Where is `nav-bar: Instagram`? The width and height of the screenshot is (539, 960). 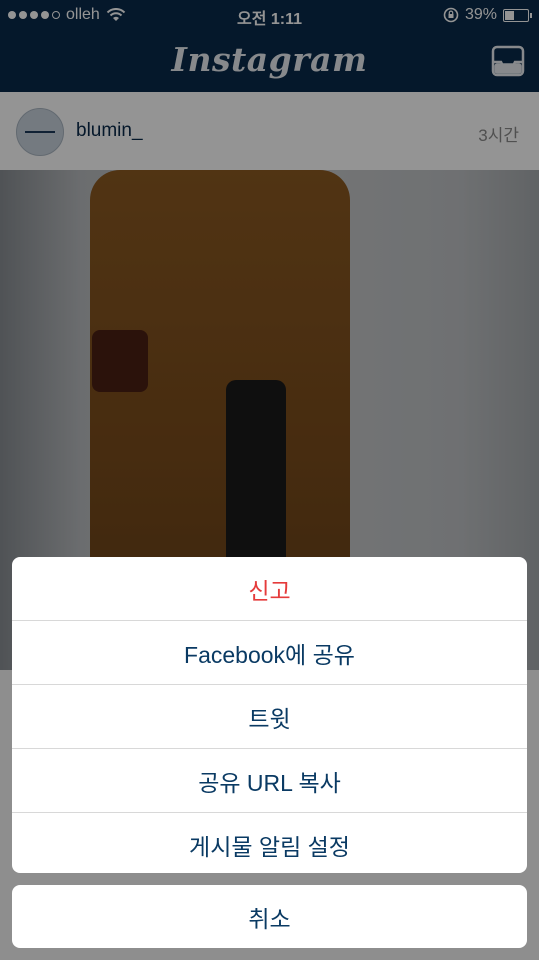
nav-bar: Instagram is located at coordinates (269, 61).